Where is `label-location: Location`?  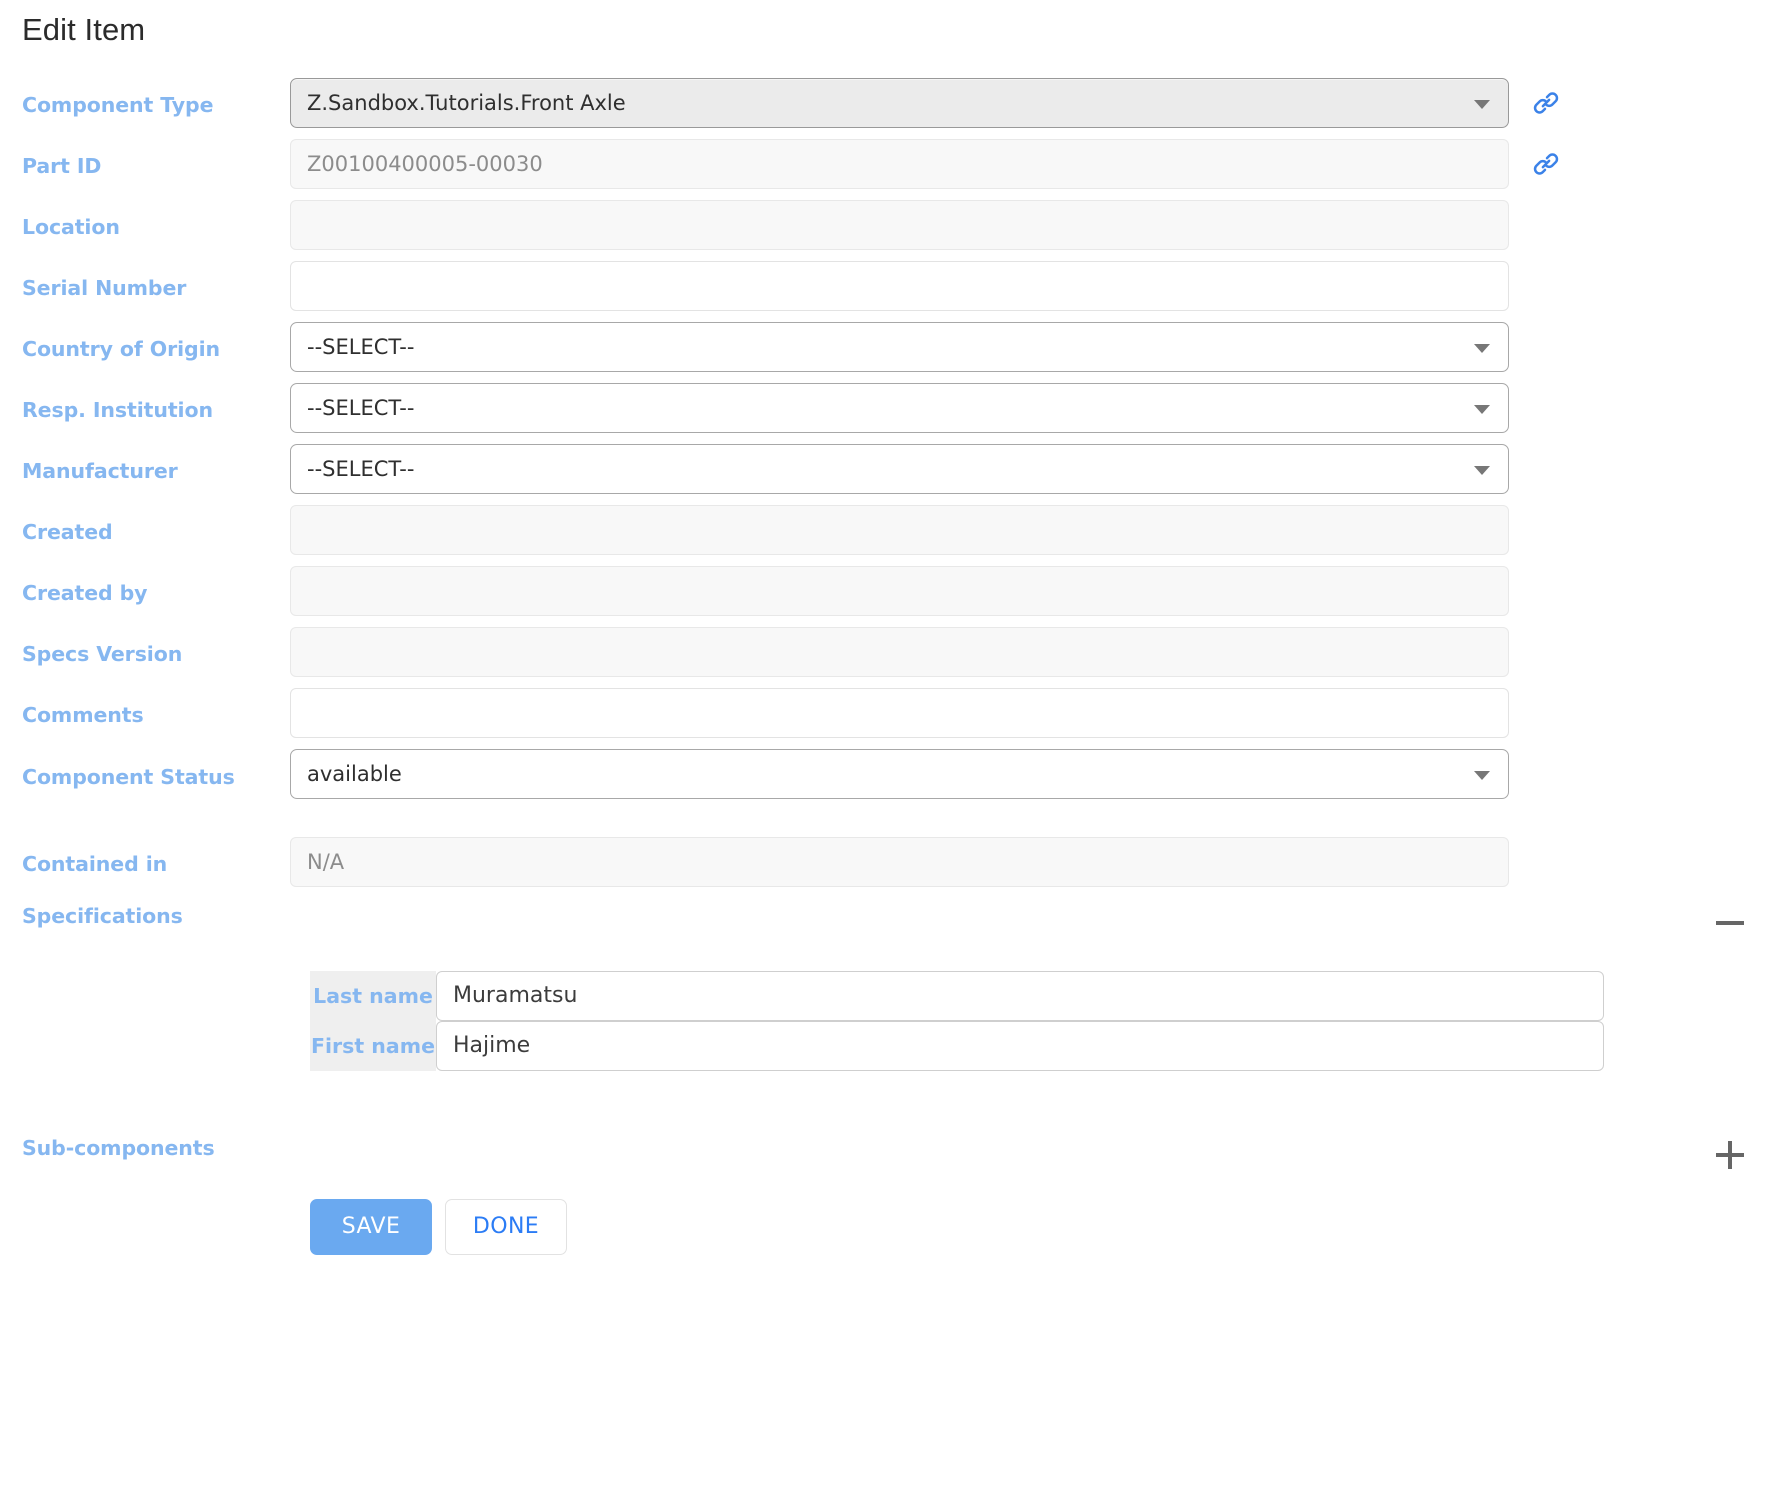
label-location: Location is located at coordinates (71, 227).